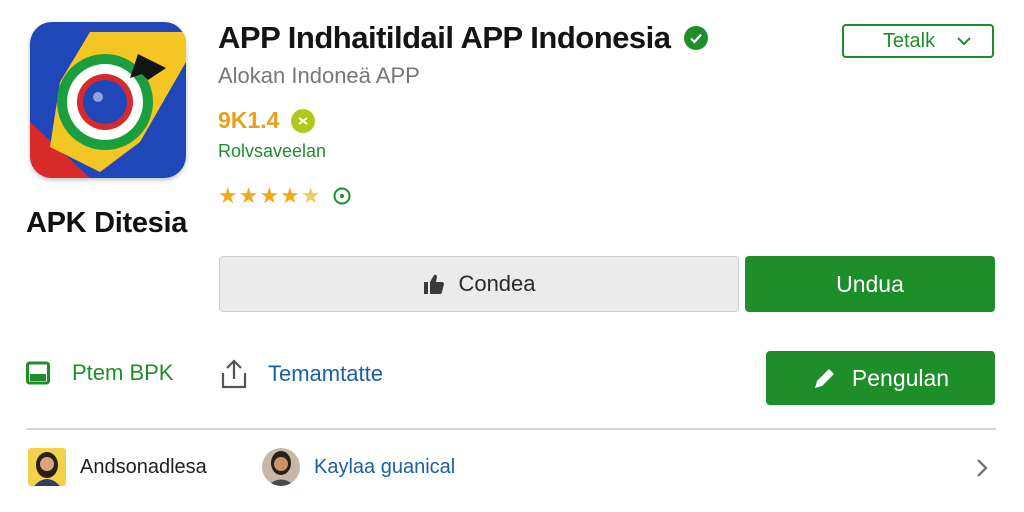 The width and height of the screenshot is (1024, 512). Describe the element at coordinates (123, 372) in the screenshot. I see `save-apk-label: Ptem BPK` at that location.